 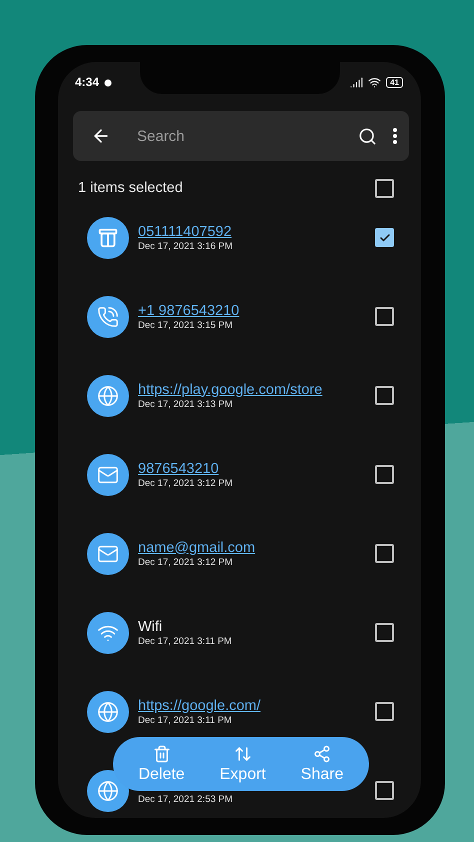 What do you see at coordinates (252, 468) in the screenshot?
I see `item-link: 9876543210` at bounding box center [252, 468].